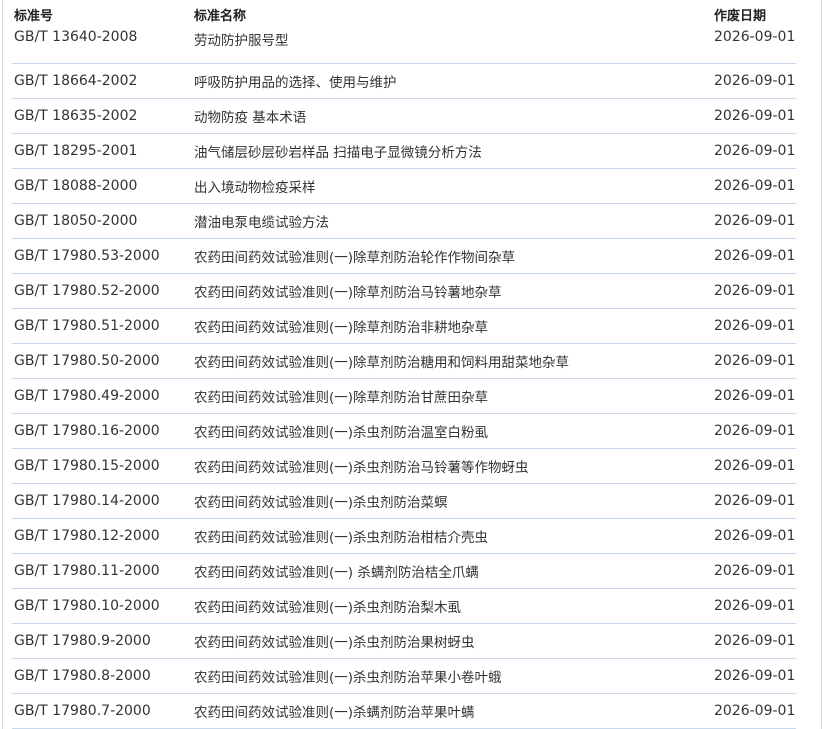  What do you see at coordinates (452, 221) in the screenshot?
I see `standard-name-cell: 潜油电泵电缆试验方法` at bounding box center [452, 221].